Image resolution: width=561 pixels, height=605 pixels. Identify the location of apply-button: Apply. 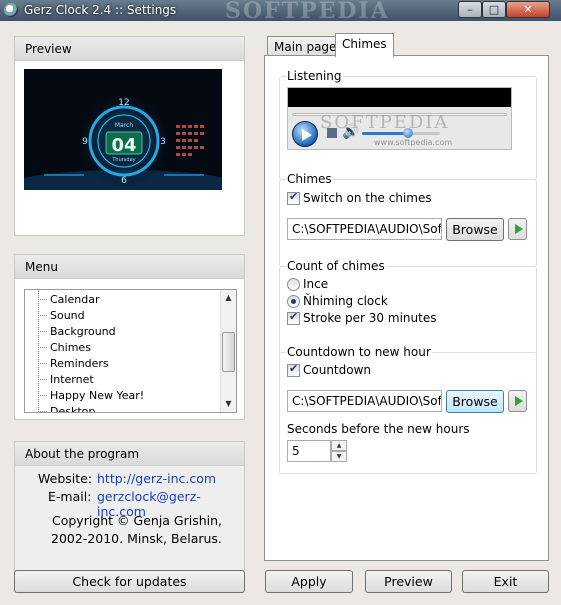
(309, 581).